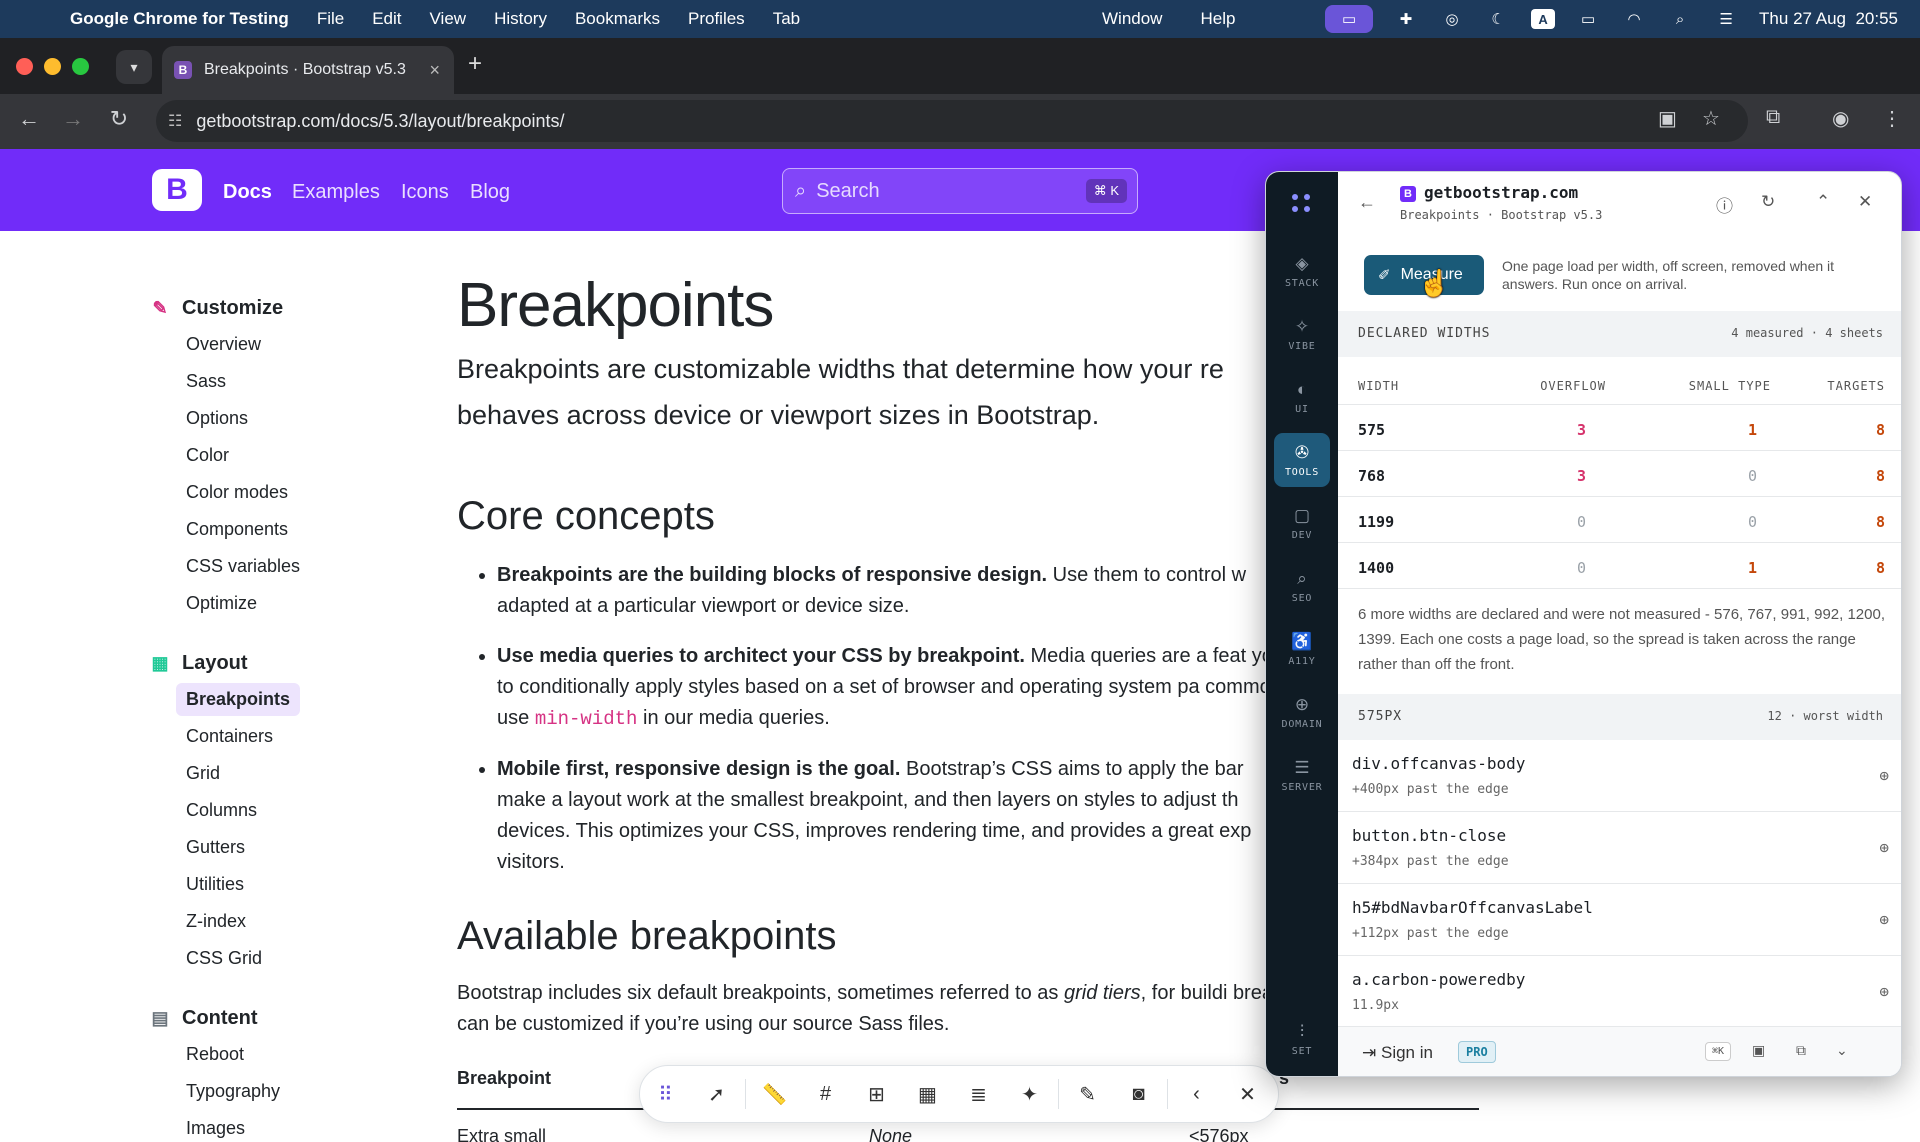 The image size is (1920, 1142). What do you see at coordinates (1452, 19) in the screenshot?
I see `focus-icon: ◎` at bounding box center [1452, 19].